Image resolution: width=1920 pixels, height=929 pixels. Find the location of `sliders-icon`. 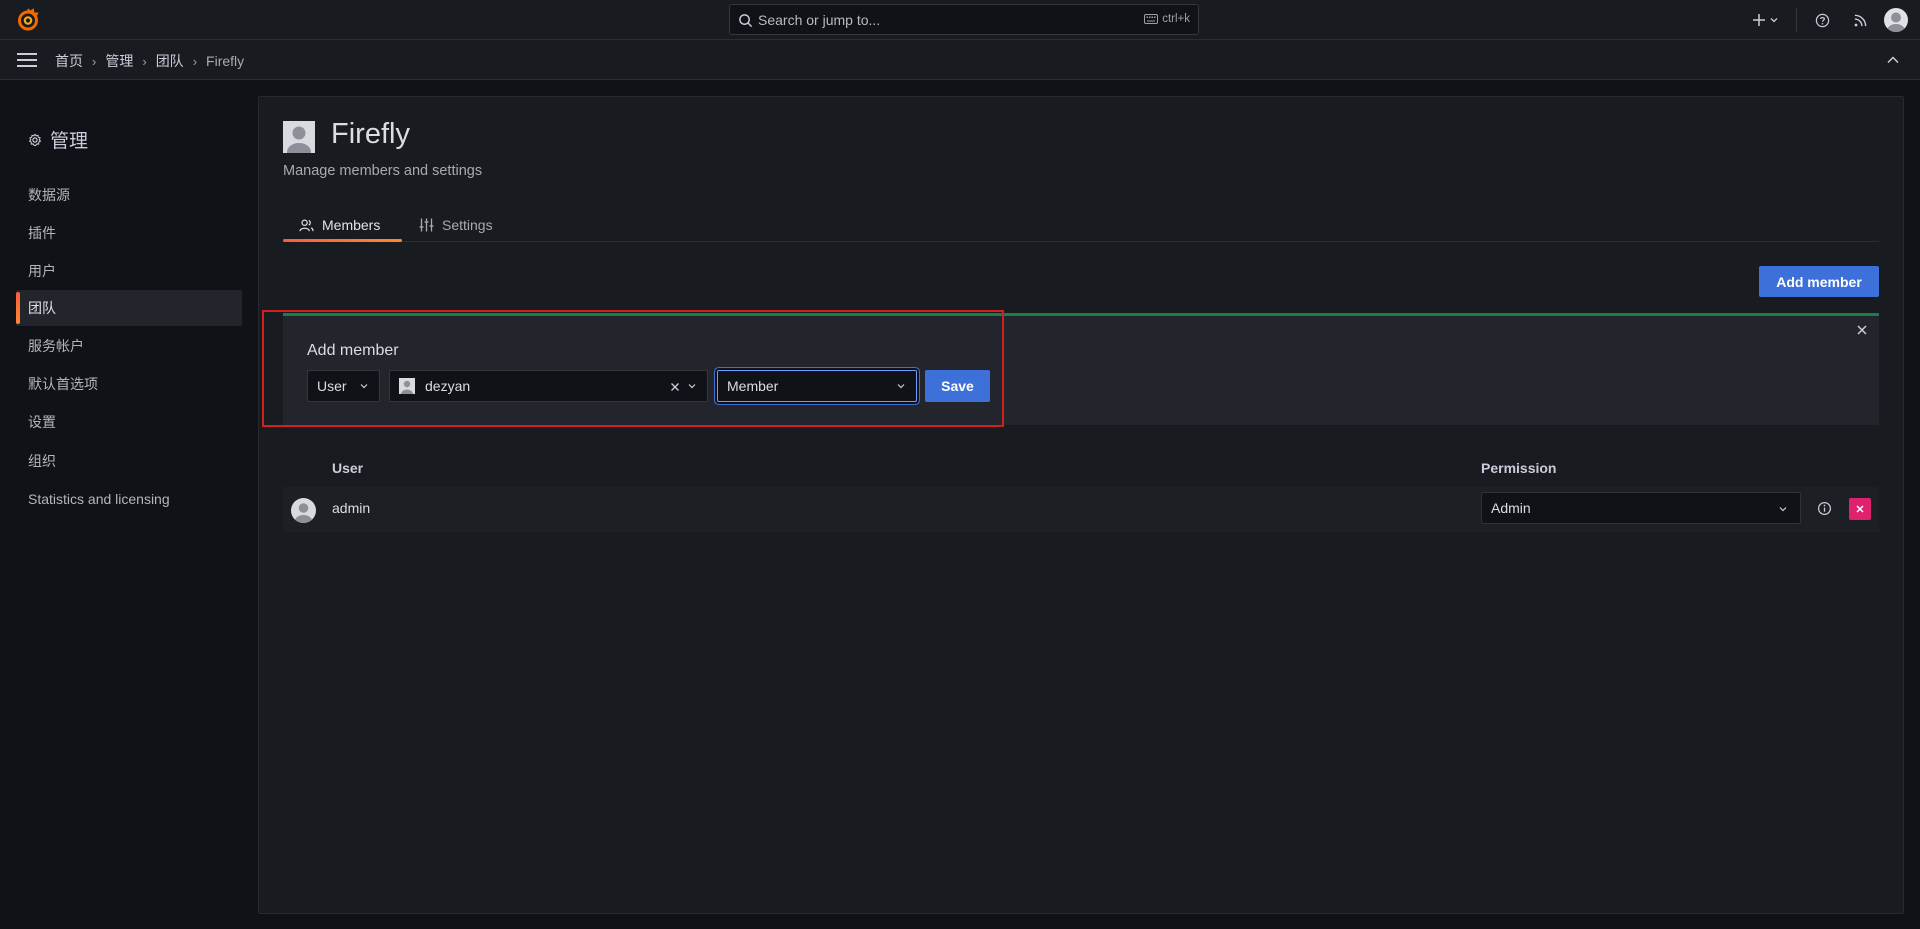

sliders-icon is located at coordinates (426, 225).